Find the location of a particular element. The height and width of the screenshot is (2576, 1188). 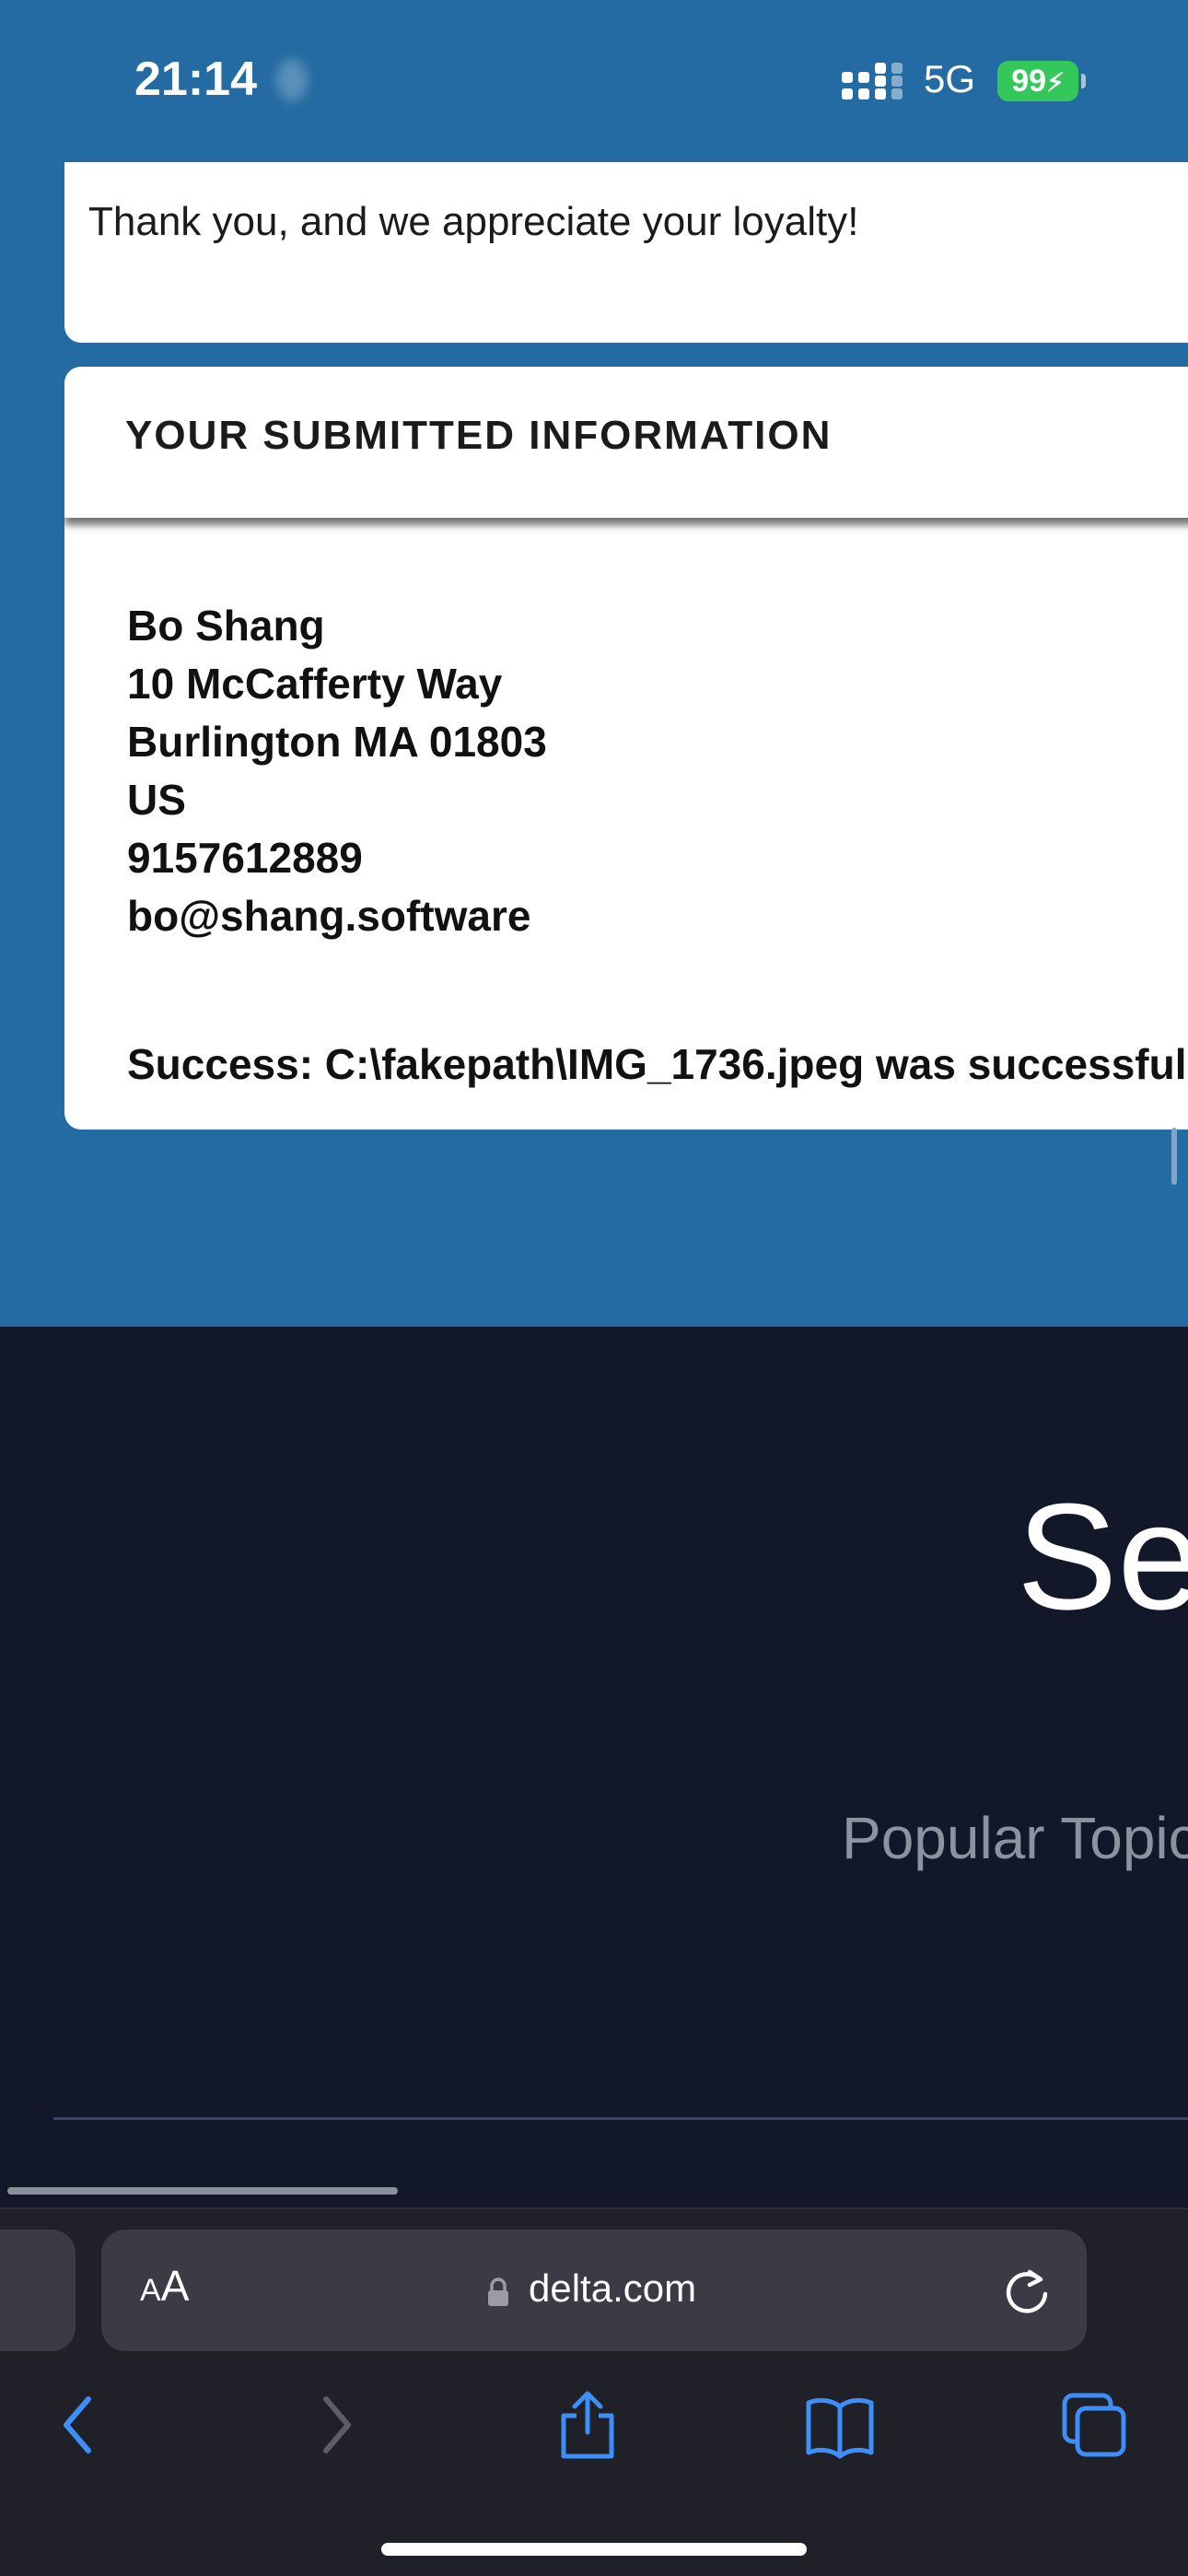

info-email: bo@shang.software is located at coordinates (329, 916).